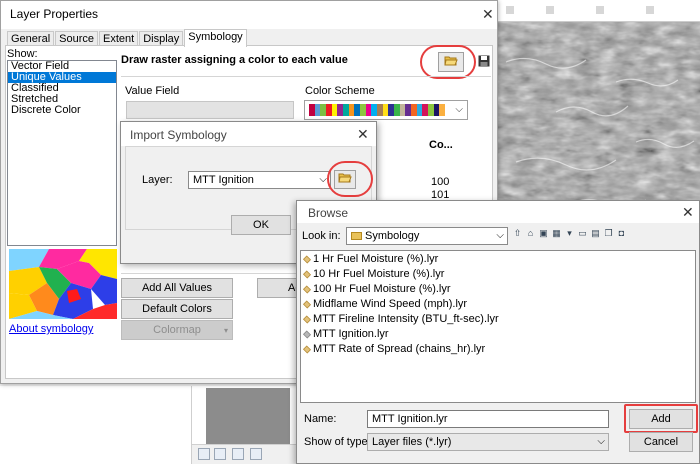  I want to click on table-of-contents-area, so click(96, 425).